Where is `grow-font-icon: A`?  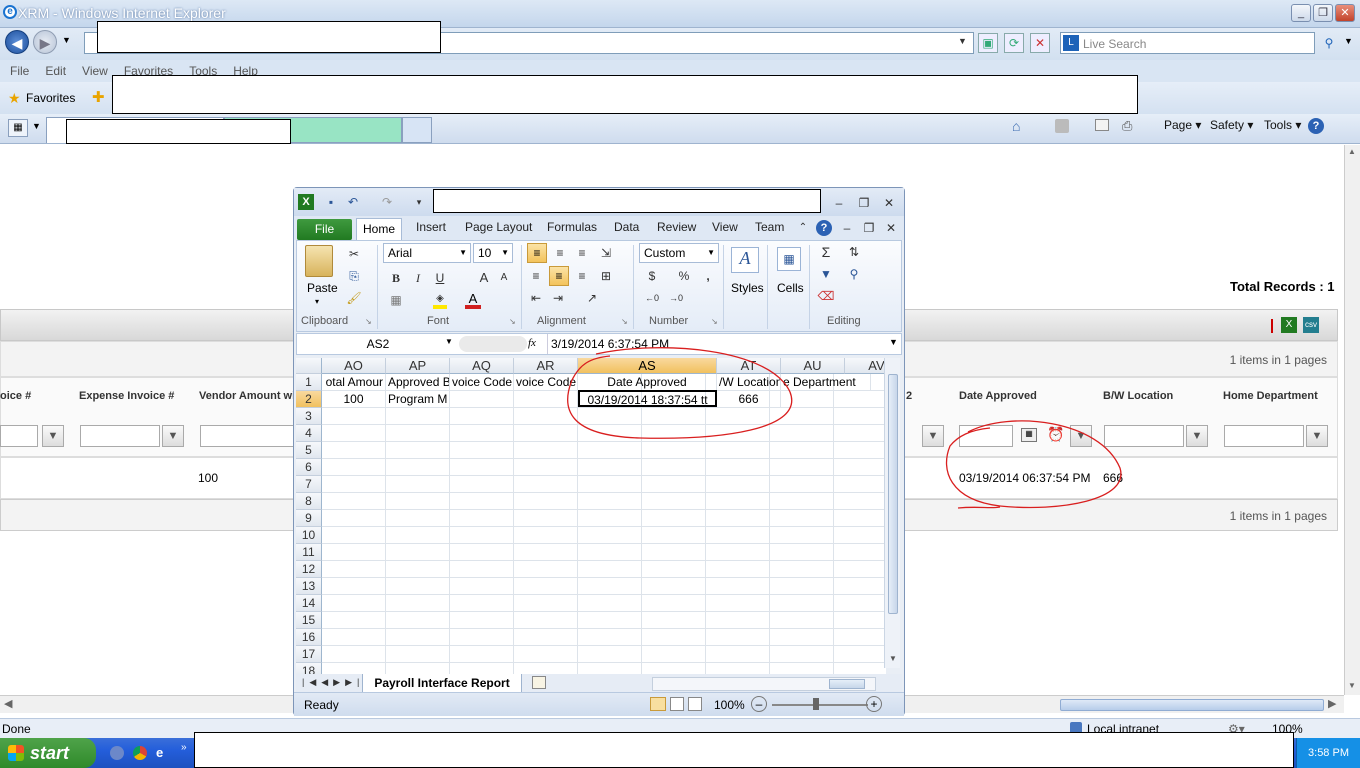
grow-font-icon: A is located at coordinates (484, 278).